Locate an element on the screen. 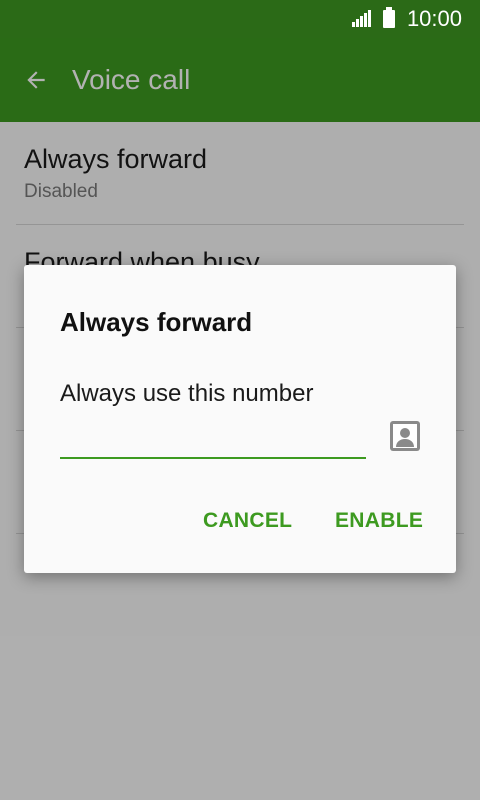 This screenshot has height=800, width=480. dialog-title: Always forward is located at coordinates (156, 322).